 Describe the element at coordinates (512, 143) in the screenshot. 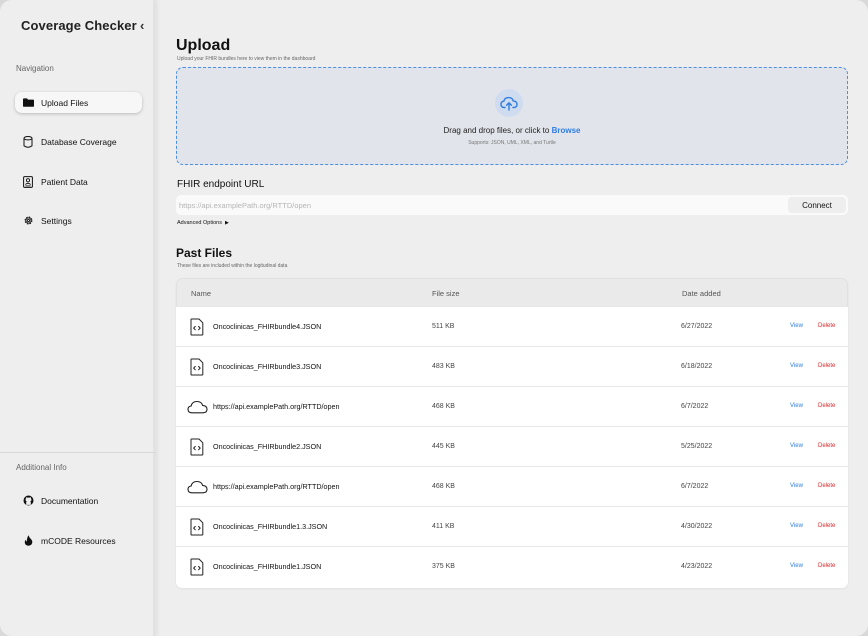

I see `supported-formats-text: Supports: JSON, UML, XML, and Turtle` at that location.